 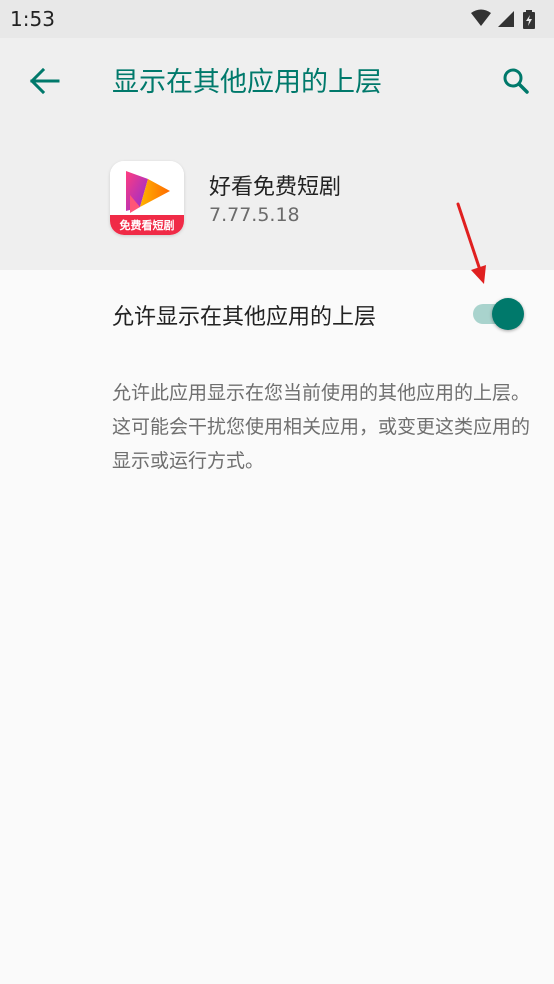 I want to click on search-button, so click(x=517, y=81).